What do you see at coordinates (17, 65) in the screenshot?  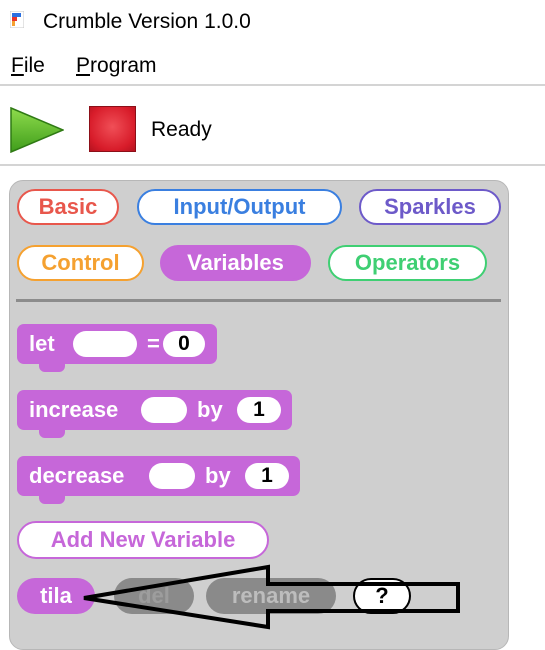 I see `menu-file-mnemonic: F` at bounding box center [17, 65].